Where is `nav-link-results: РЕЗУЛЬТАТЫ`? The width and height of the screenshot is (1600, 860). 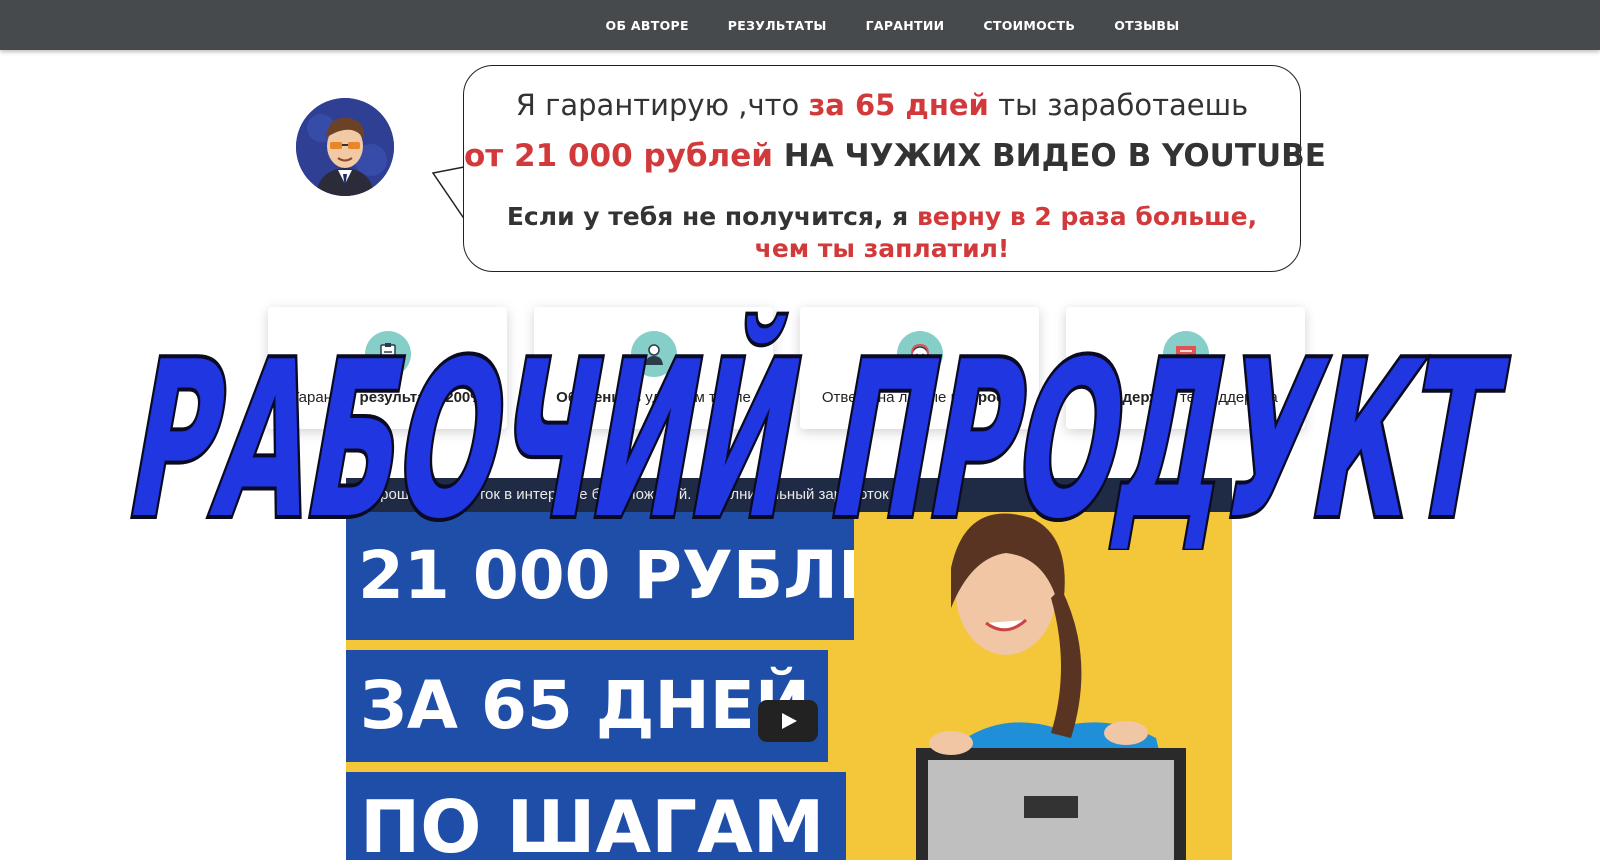
nav-link-results: РЕЗУЛЬТАТЫ is located at coordinates (777, 25).